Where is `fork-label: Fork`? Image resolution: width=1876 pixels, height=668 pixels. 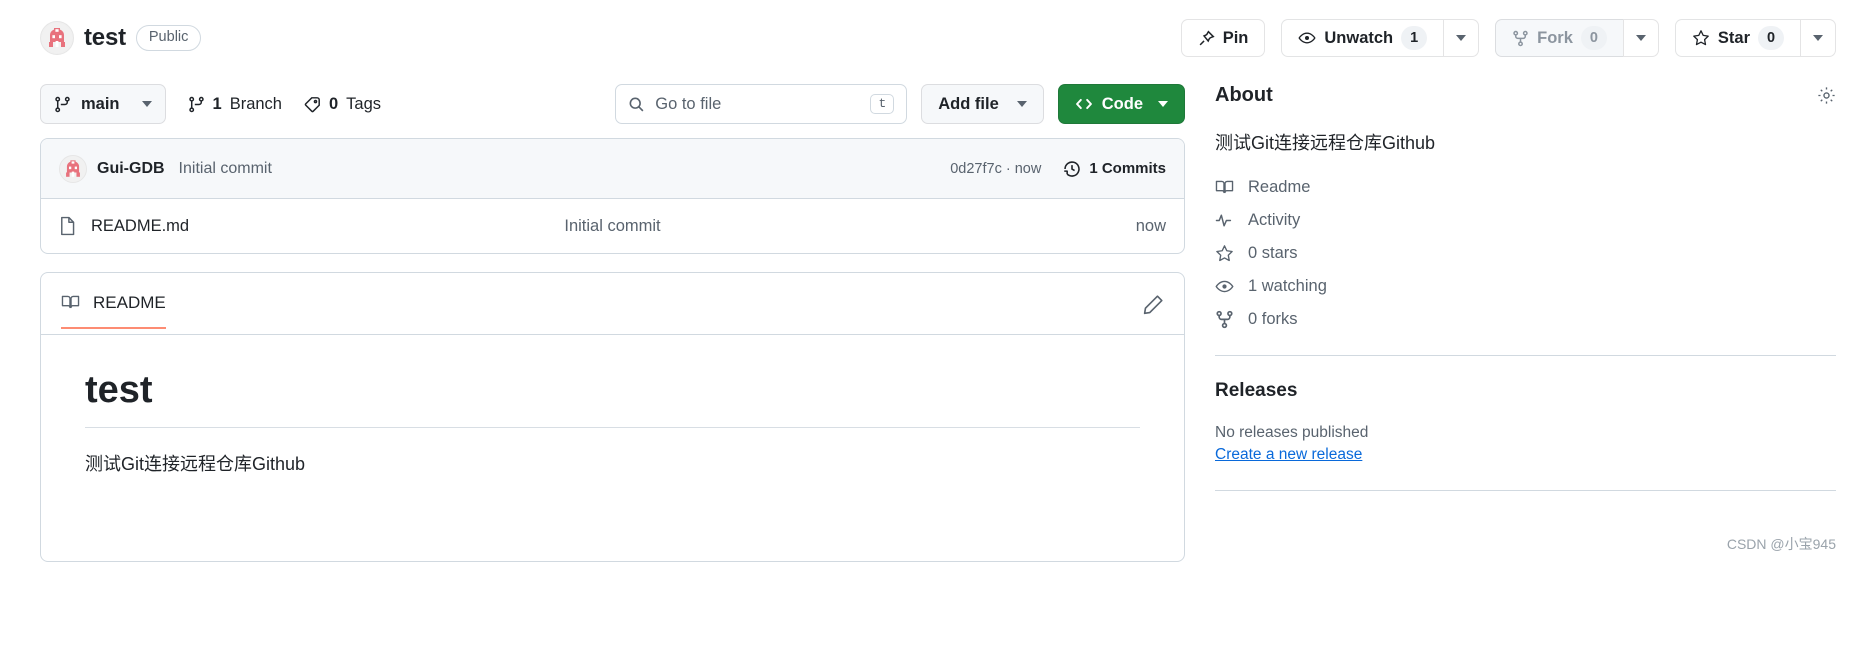 fork-label: Fork is located at coordinates (1555, 37).